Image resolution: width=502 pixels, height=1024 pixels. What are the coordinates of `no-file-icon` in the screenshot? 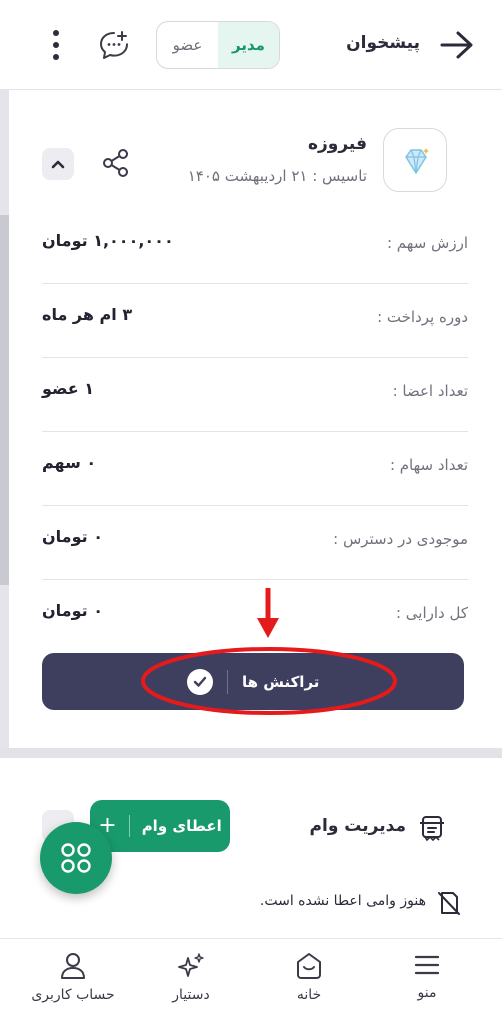 It's located at (449, 903).